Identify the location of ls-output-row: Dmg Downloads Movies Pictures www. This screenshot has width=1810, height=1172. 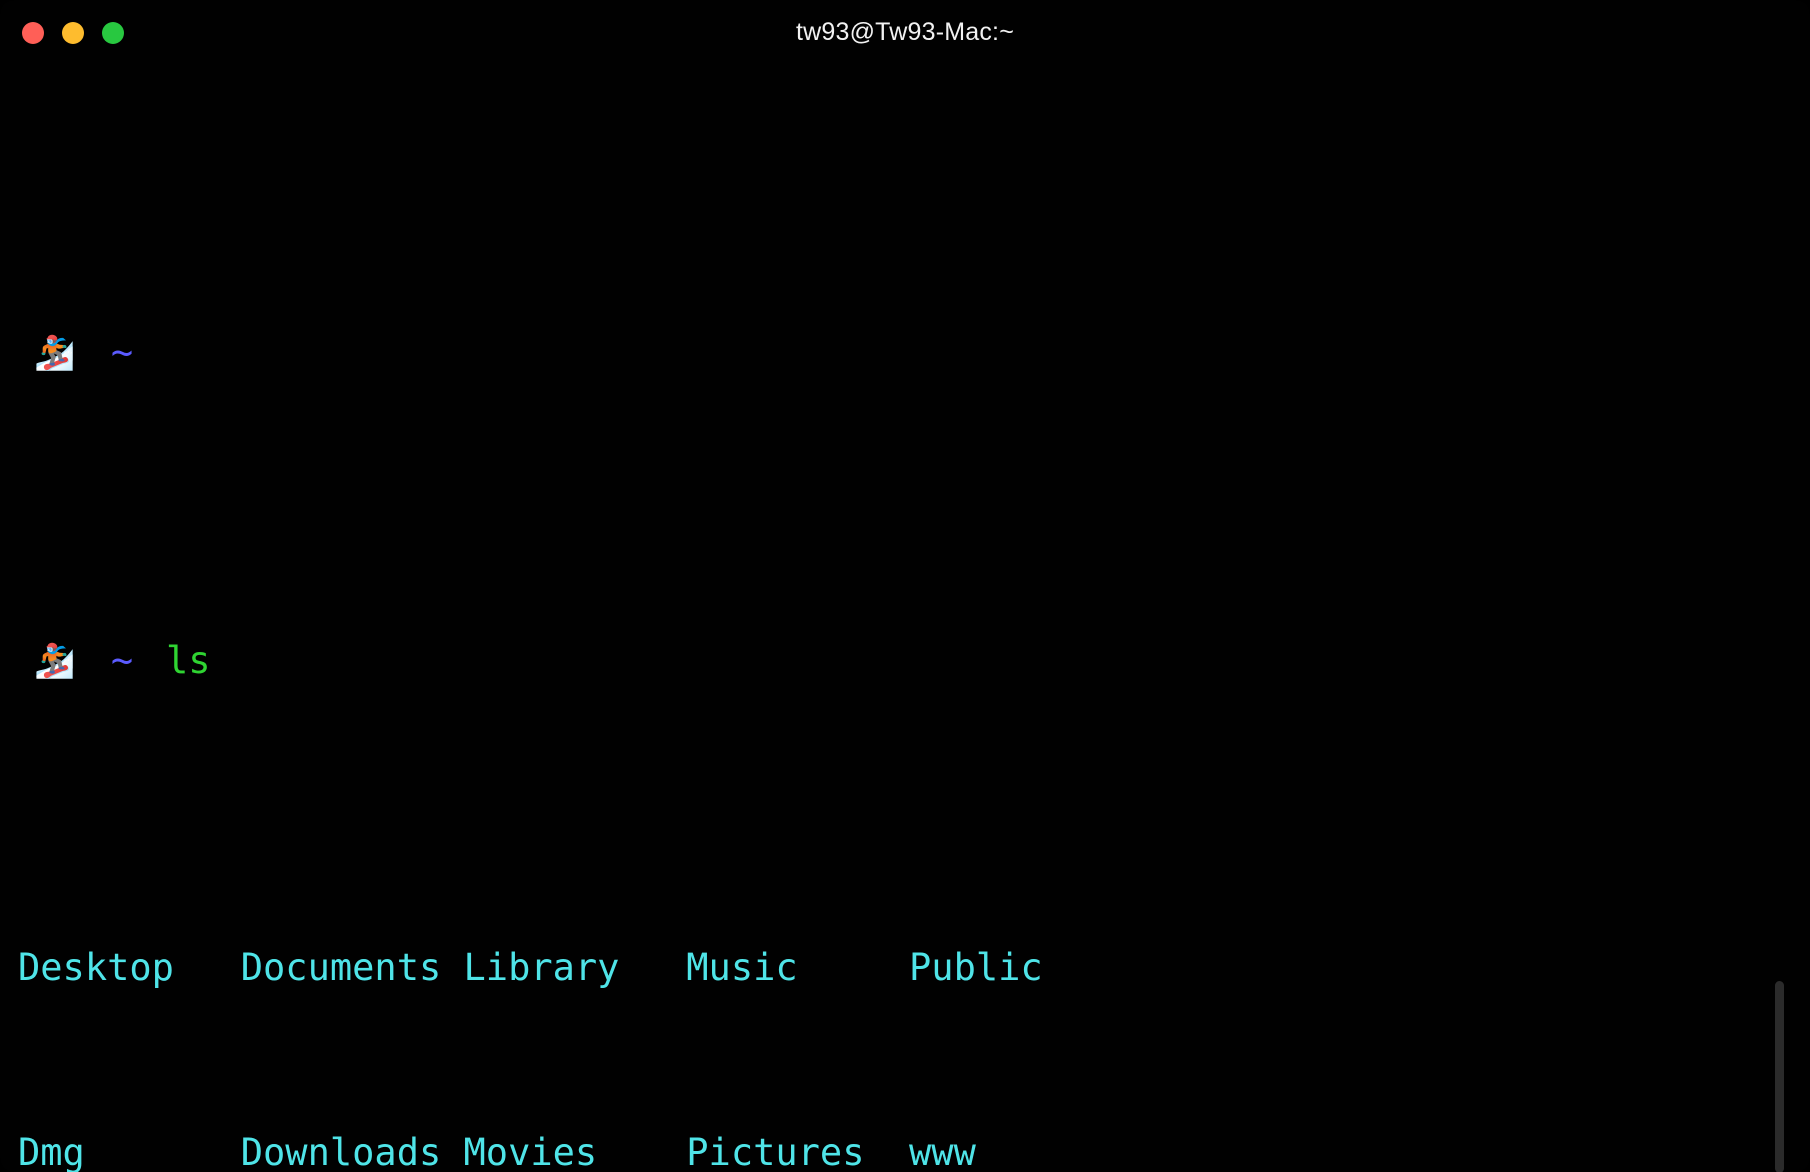
(497, 1151).